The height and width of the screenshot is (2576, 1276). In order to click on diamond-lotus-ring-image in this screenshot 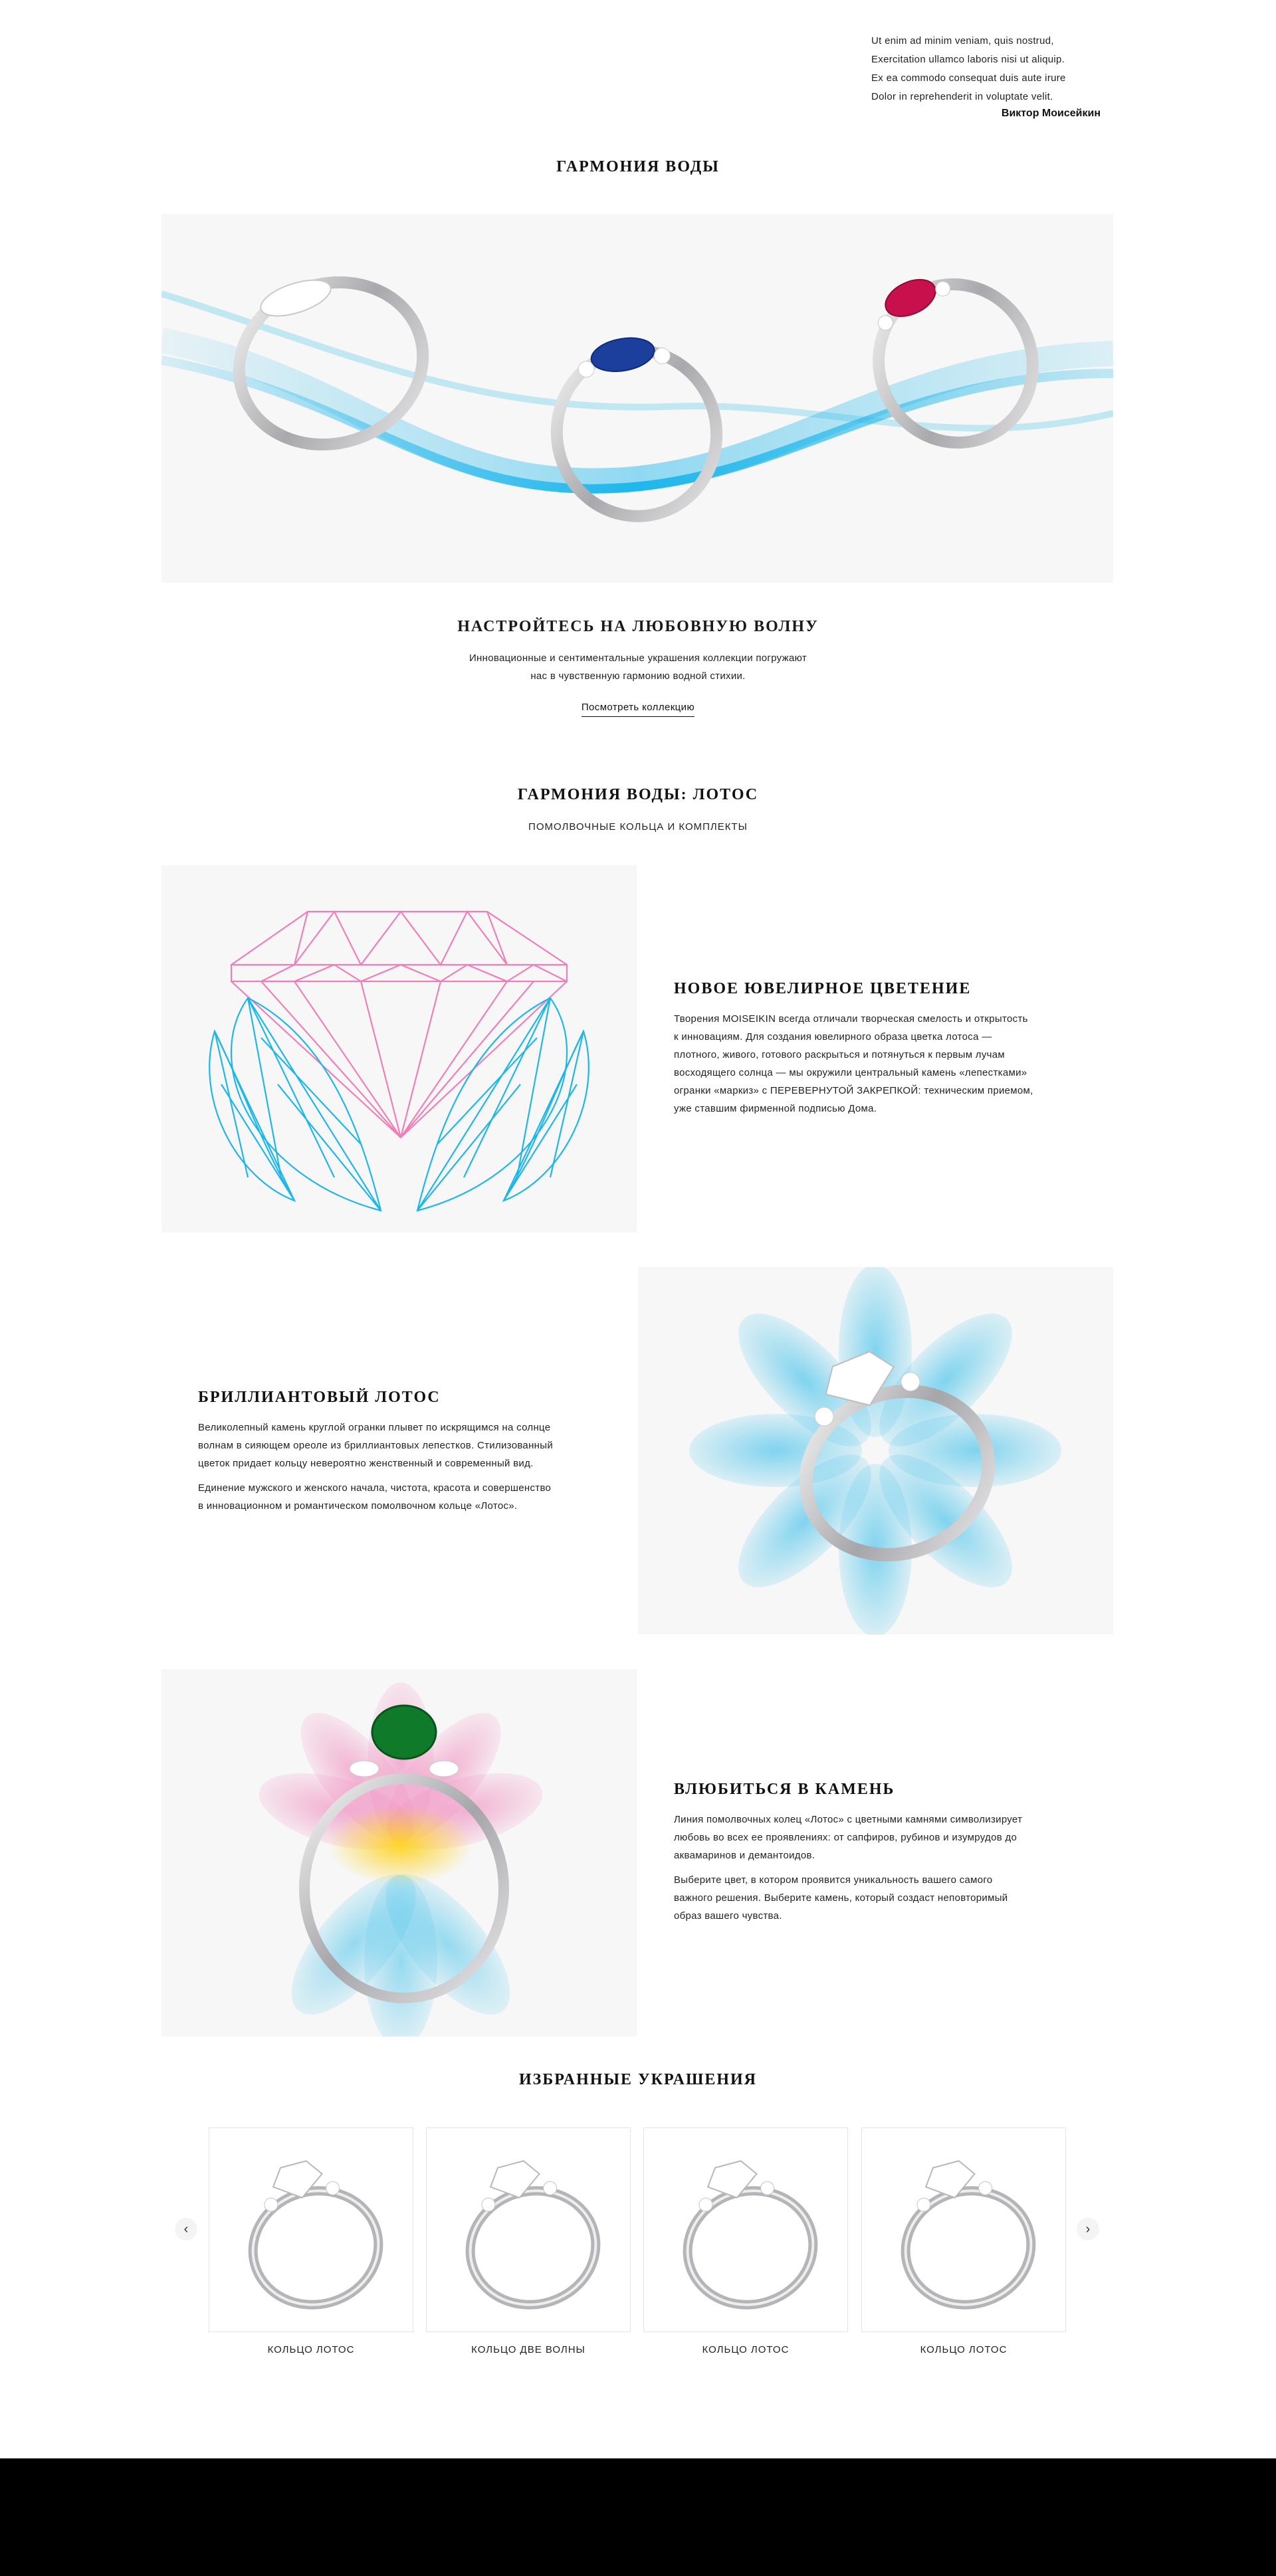, I will do `click(875, 1451)`.